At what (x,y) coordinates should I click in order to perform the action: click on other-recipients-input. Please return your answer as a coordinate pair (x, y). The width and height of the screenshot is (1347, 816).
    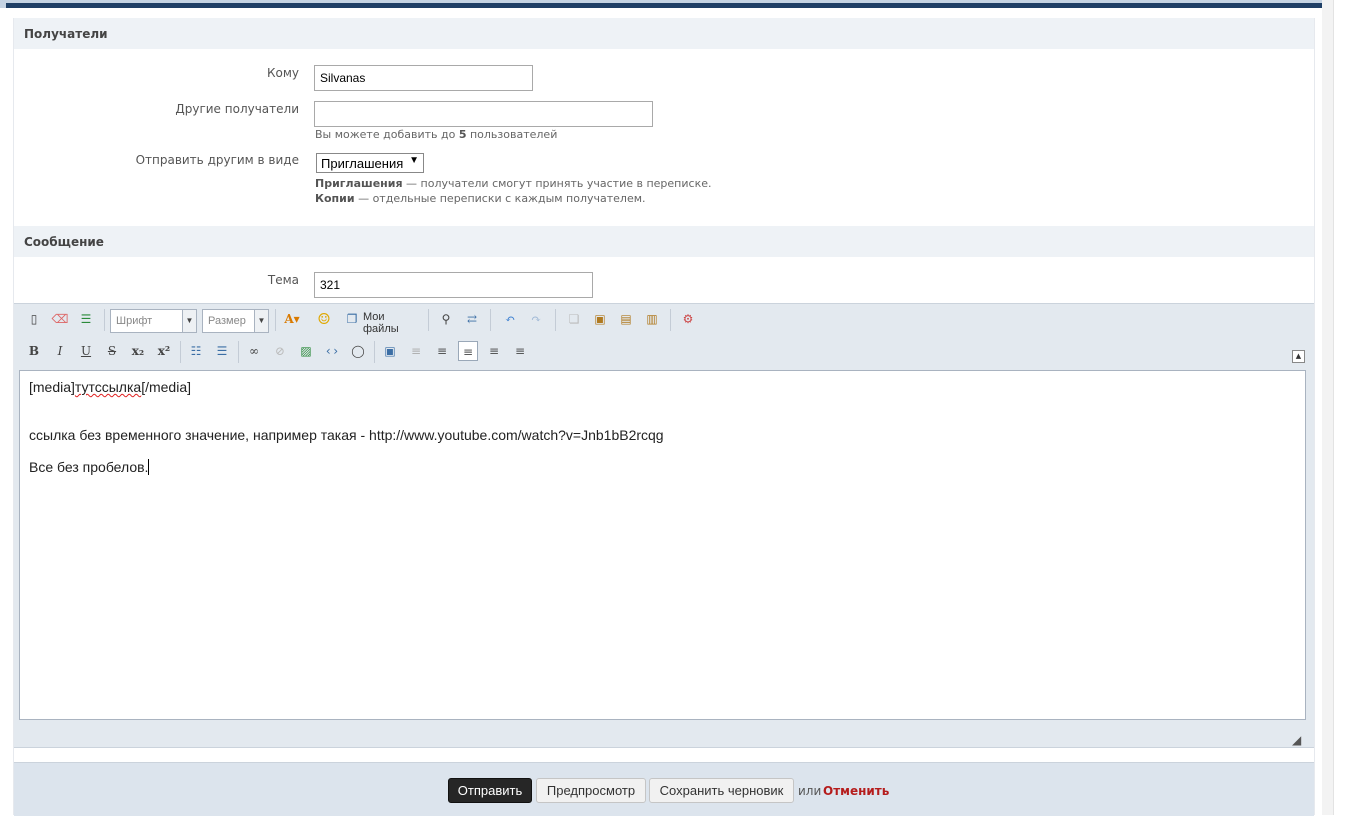
    Looking at the image, I should click on (483, 114).